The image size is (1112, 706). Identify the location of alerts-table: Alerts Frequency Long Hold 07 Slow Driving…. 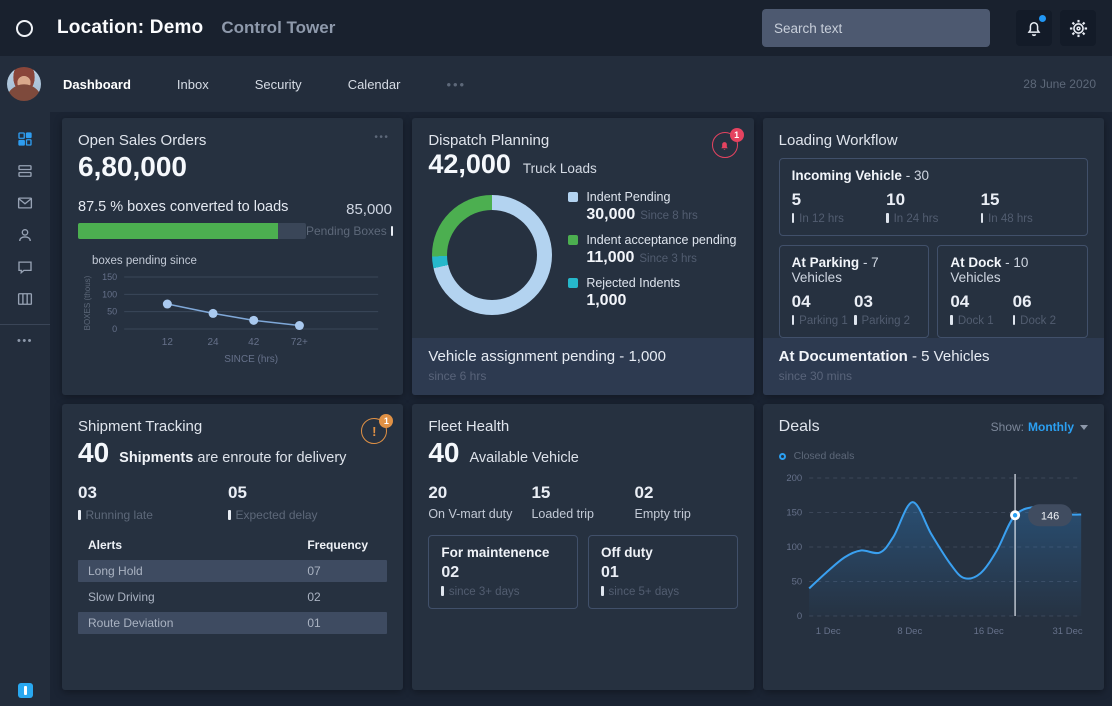
(233, 588).